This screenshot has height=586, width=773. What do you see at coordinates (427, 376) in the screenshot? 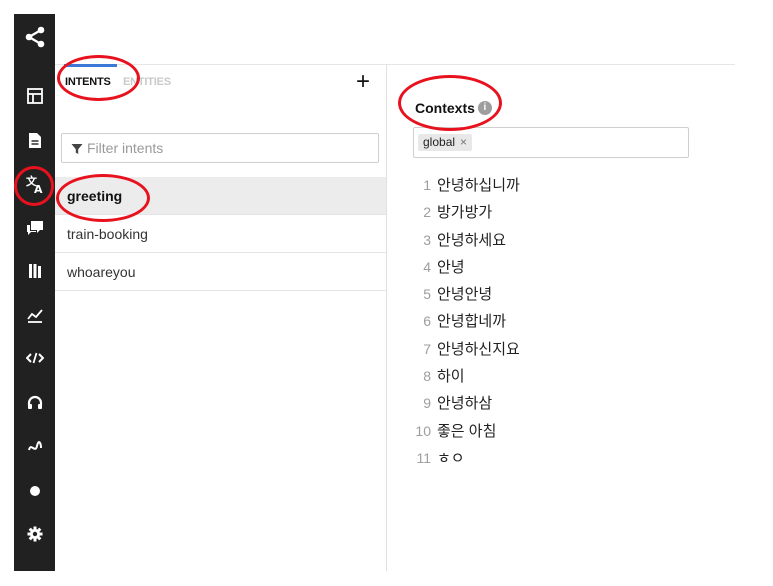
I see `line-number: 8` at bounding box center [427, 376].